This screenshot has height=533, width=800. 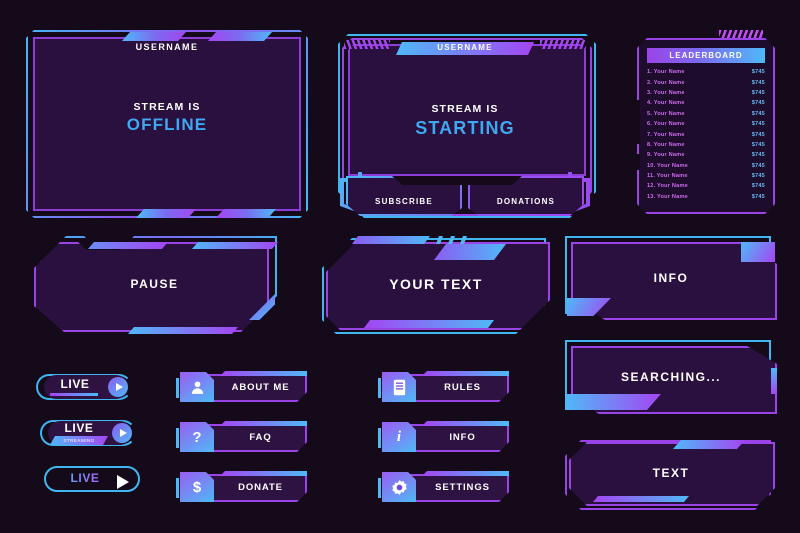 What do you see at coordinates (666, 92) in the screenshot?
I see `leaderboard-row-name: 3. Your Name` at bounding box center [666, 92].